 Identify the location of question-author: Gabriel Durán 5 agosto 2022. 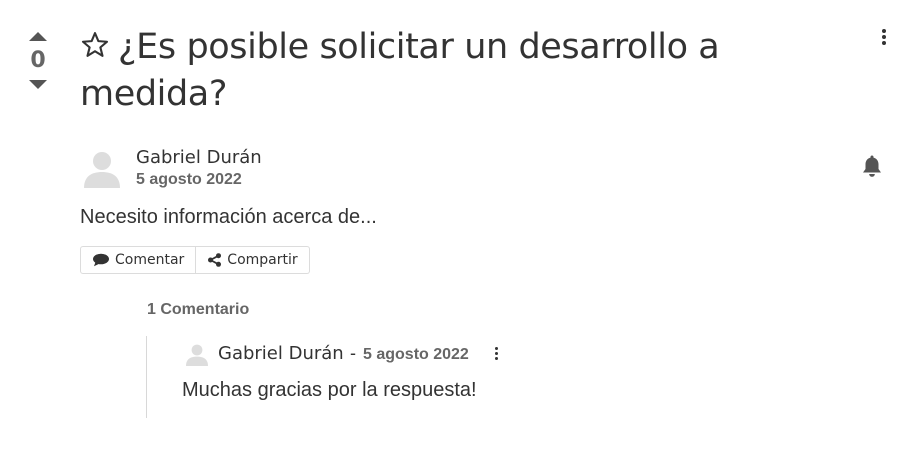
(280, 168).